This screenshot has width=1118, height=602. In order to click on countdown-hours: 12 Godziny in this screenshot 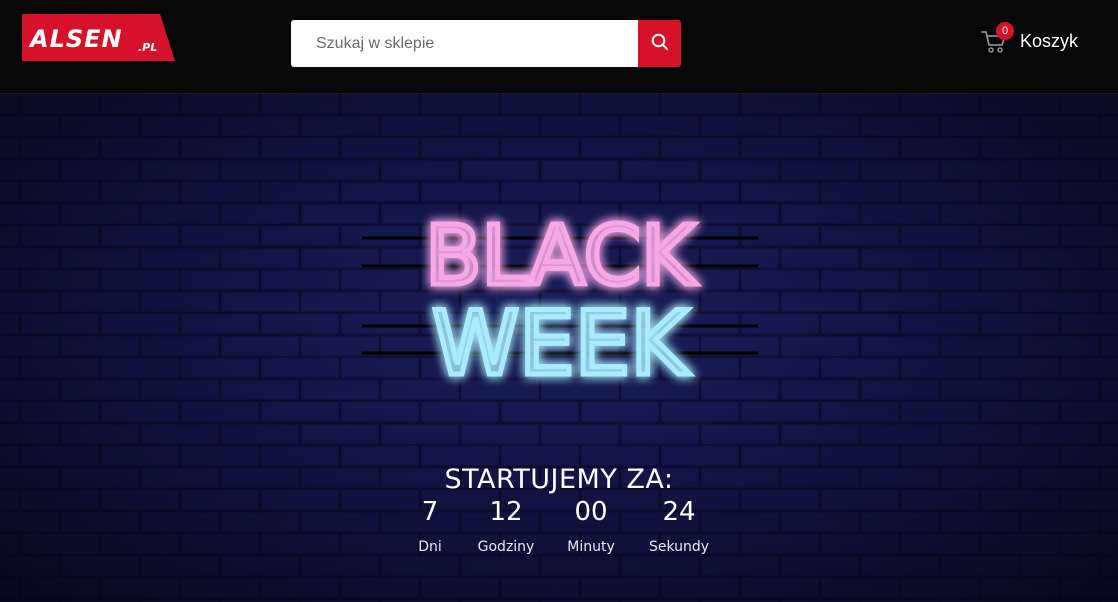, I will do `click(506, 526)`.